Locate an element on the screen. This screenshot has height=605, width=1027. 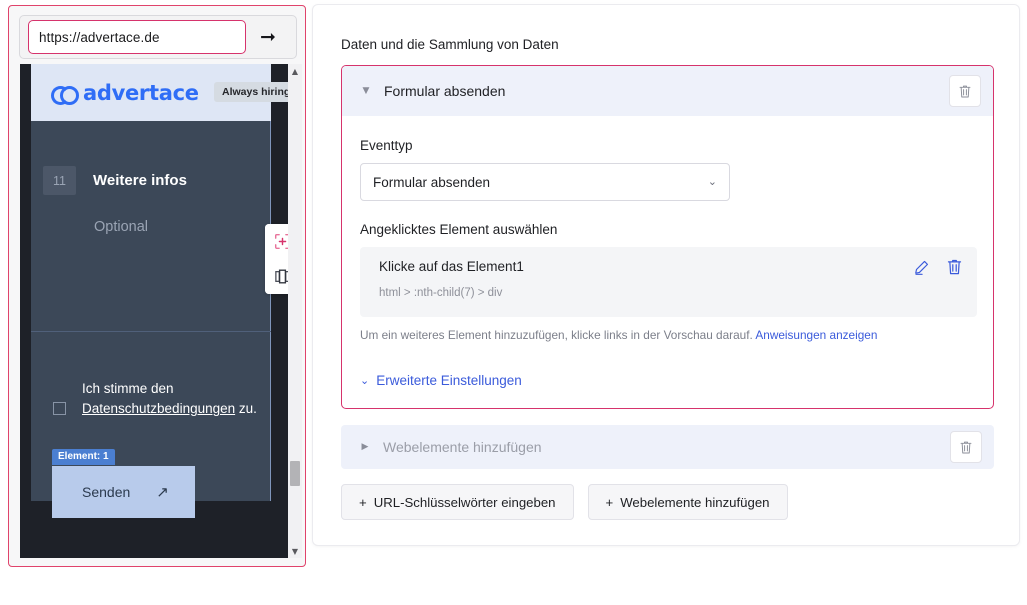
trash-icon is located at coordinates (954, 268).